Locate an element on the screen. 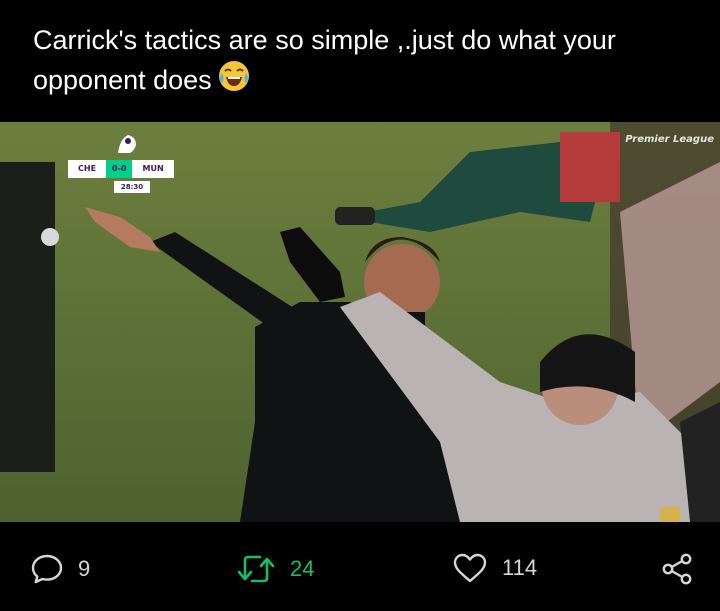 The width and height of the screenshot is (720, 611). action-bar: 9 24 114 is located at coordinates (360, 568).